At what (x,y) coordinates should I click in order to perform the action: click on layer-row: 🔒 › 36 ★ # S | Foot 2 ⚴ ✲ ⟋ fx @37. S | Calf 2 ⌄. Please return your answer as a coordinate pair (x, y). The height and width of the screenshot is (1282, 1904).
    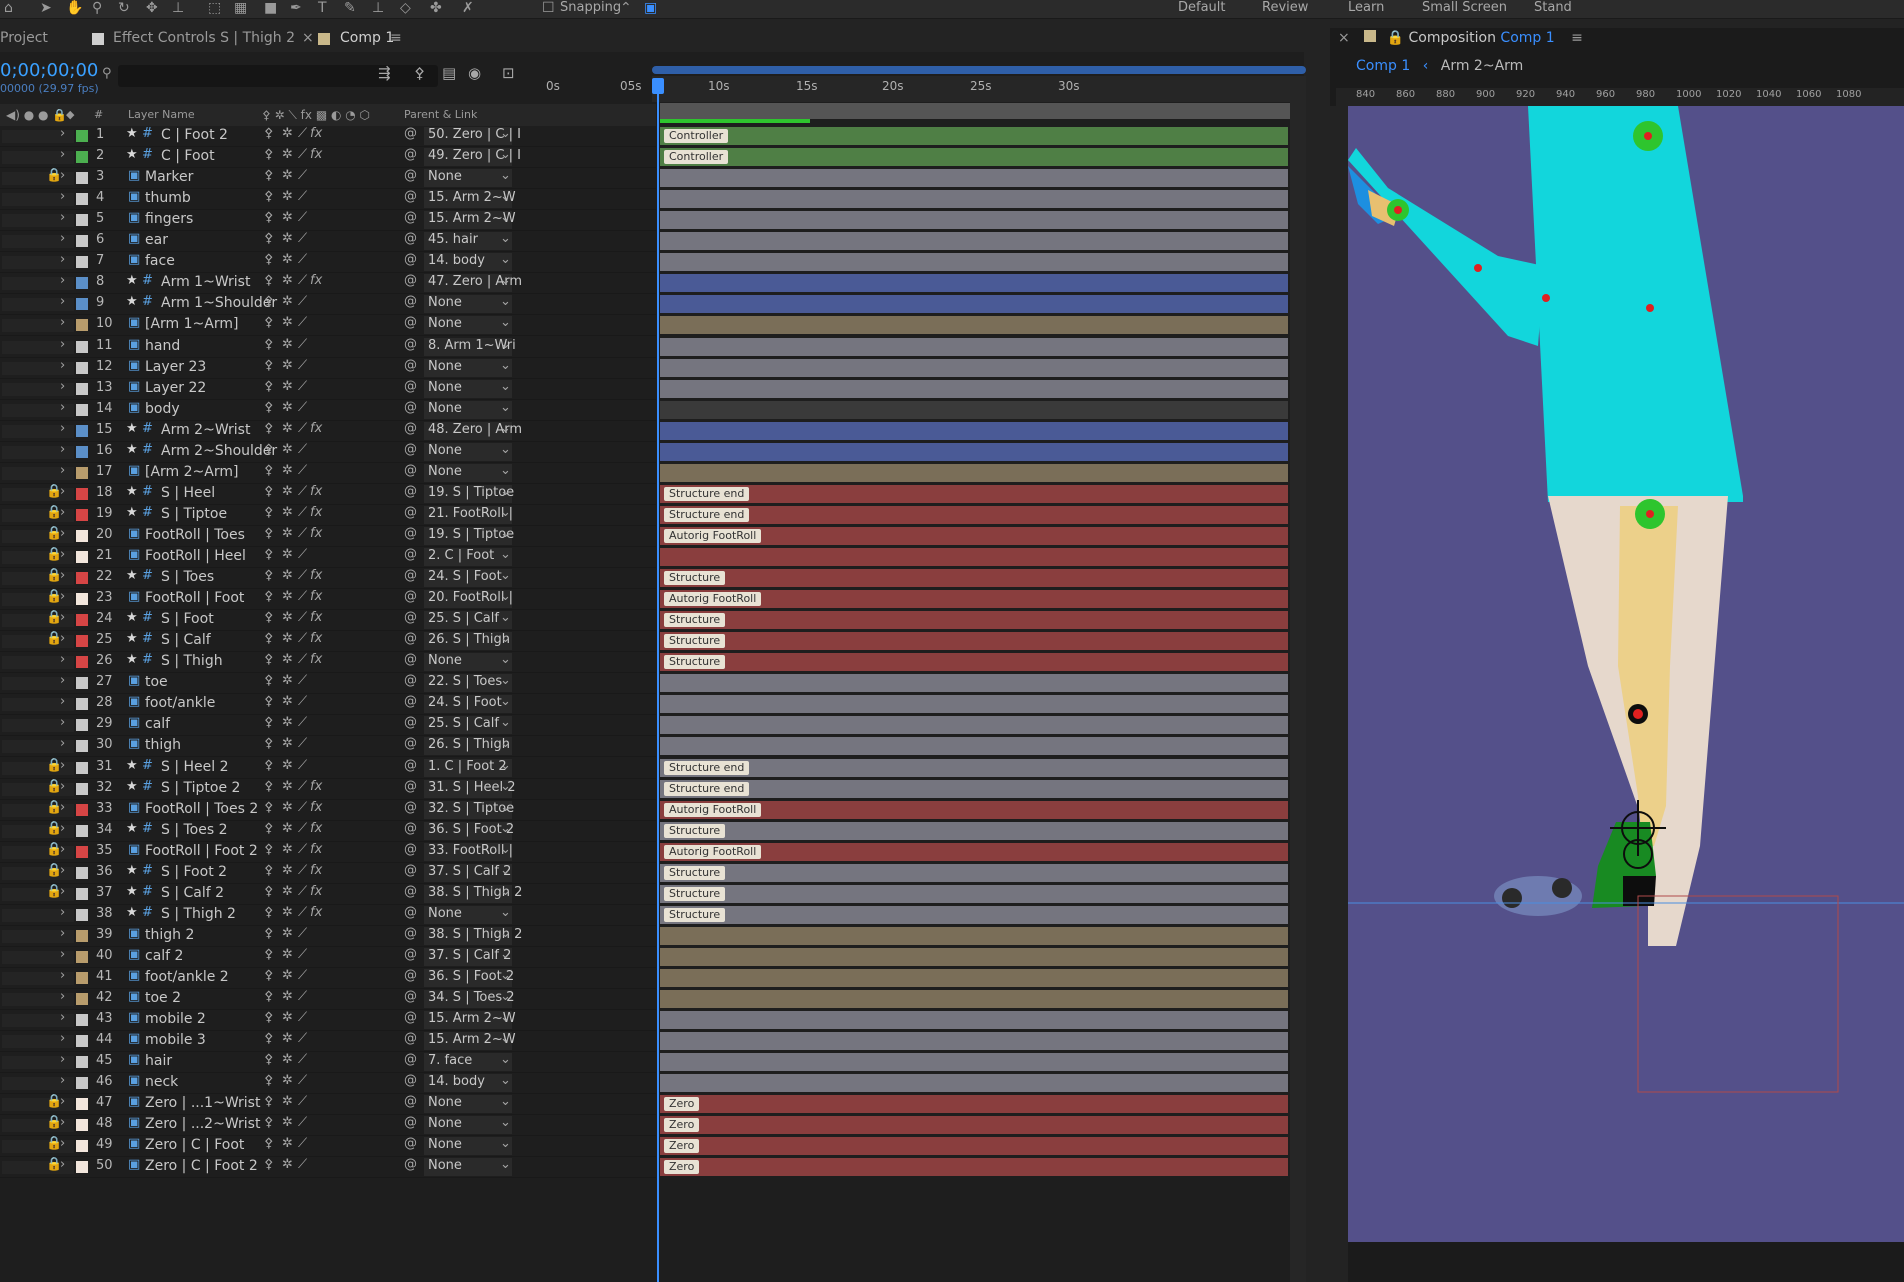
    Looking at the image, I should click on (328, 873).